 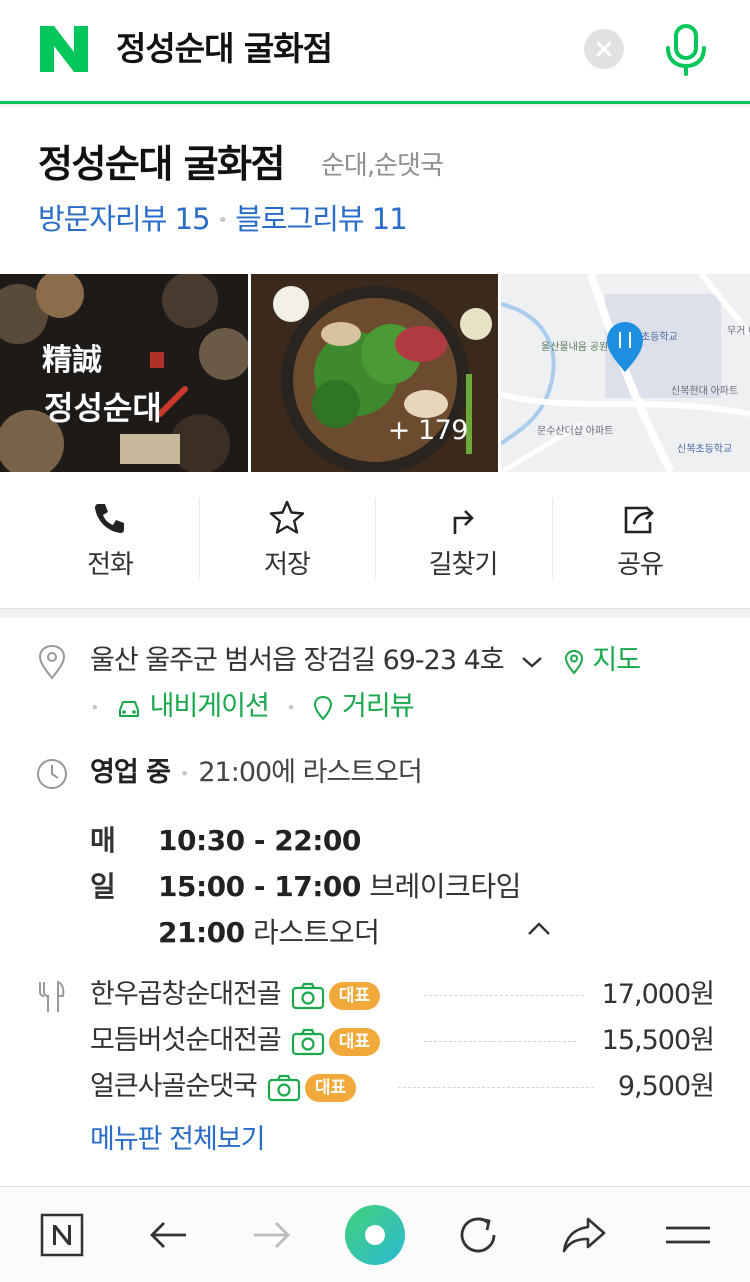 What do you see at coordinates (402, 1041) in the screenshot?
I see `menu-item: 모듬버섯순대전골 대표 15,500원` at bounding box center [402, 1041].